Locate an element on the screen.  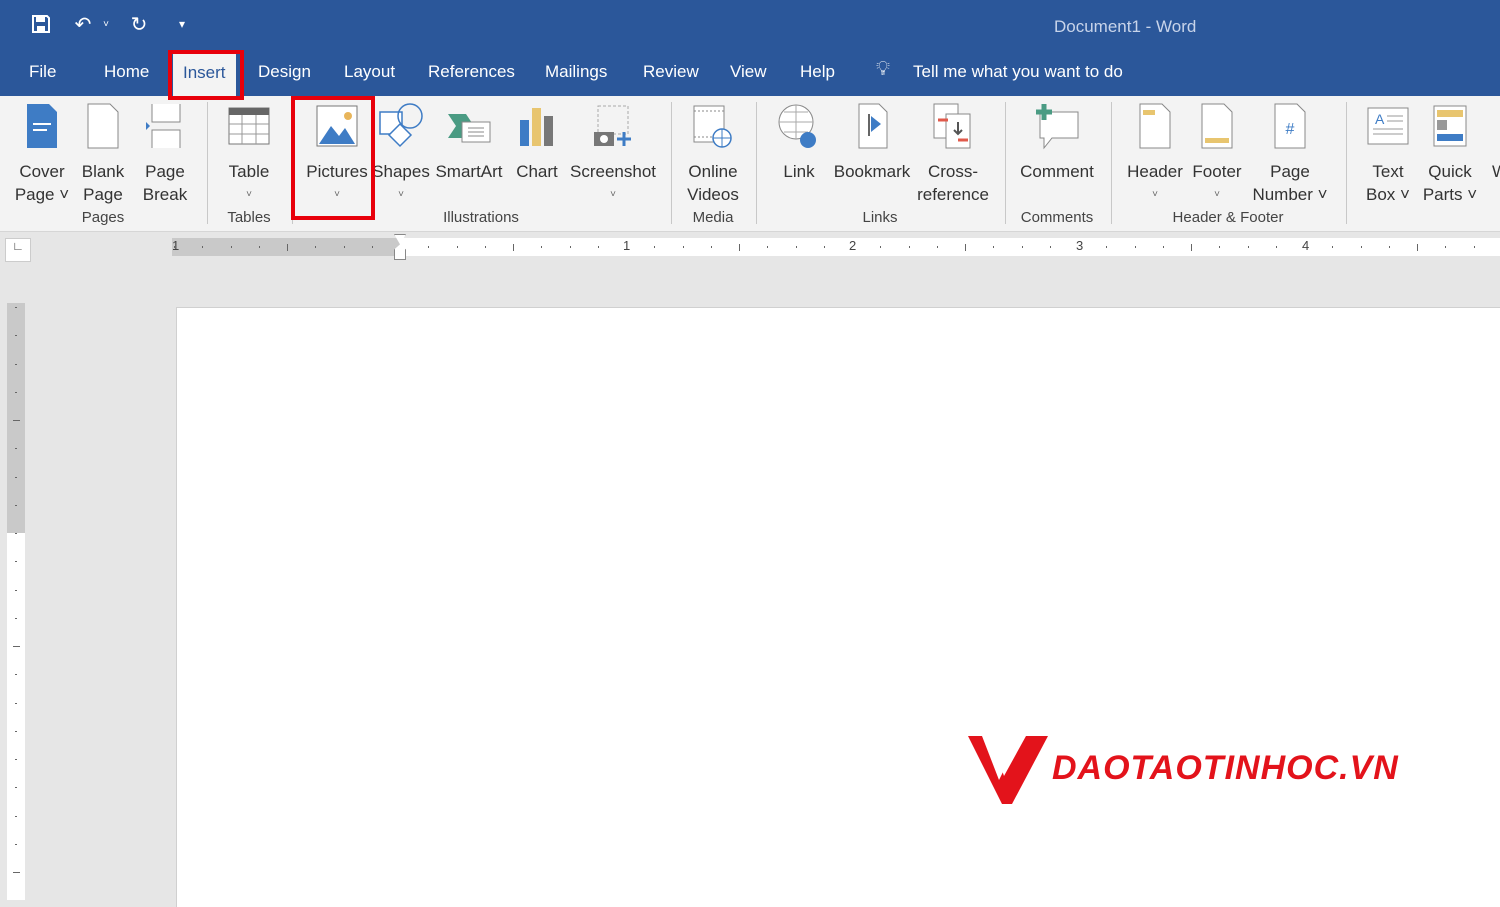
lightbulb-icon: 💡︎ is located at coordinates (883, 69).